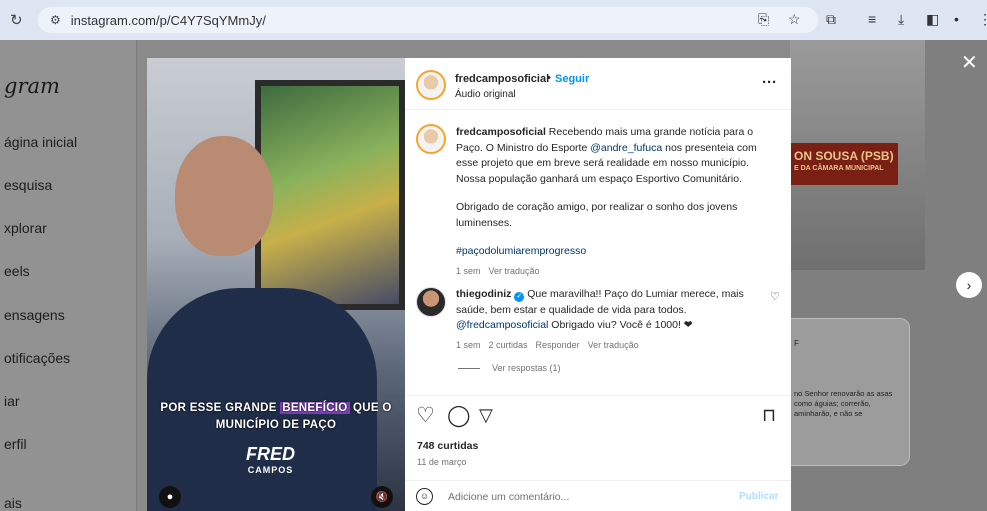 This screenshot has height=511, width=987. Describe the element at coordinates (485, 94) in the screenshot. I see `audio-label: Áudio original` at that location.